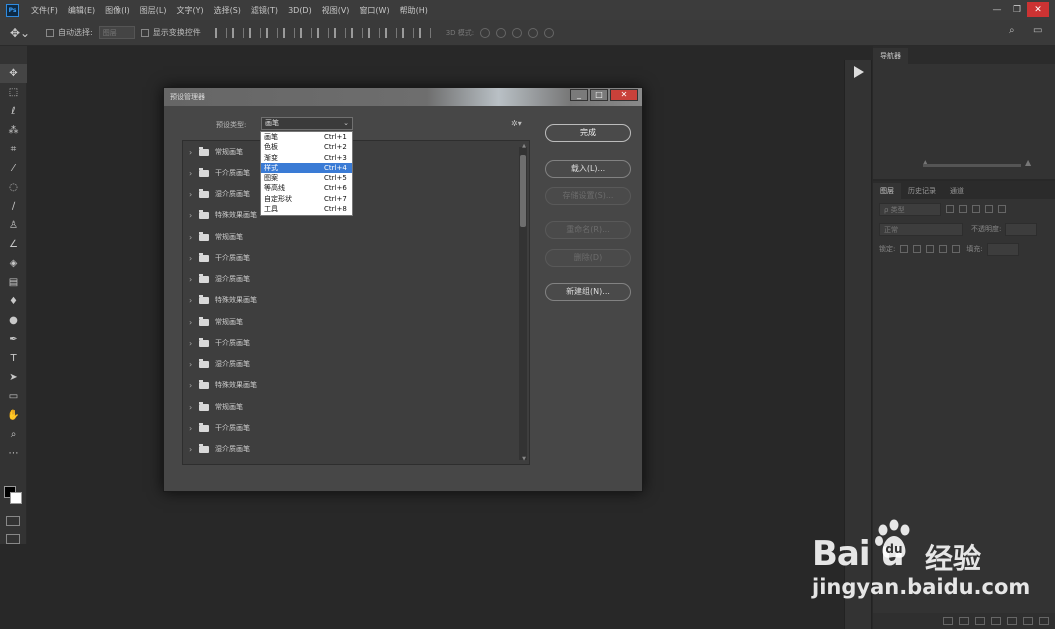 Image resolution: width=1055 pixels, height=629 pixels. Describe the element at coordinates (964, 621) in the screenshot. I see `layer-style-icon` at that location.